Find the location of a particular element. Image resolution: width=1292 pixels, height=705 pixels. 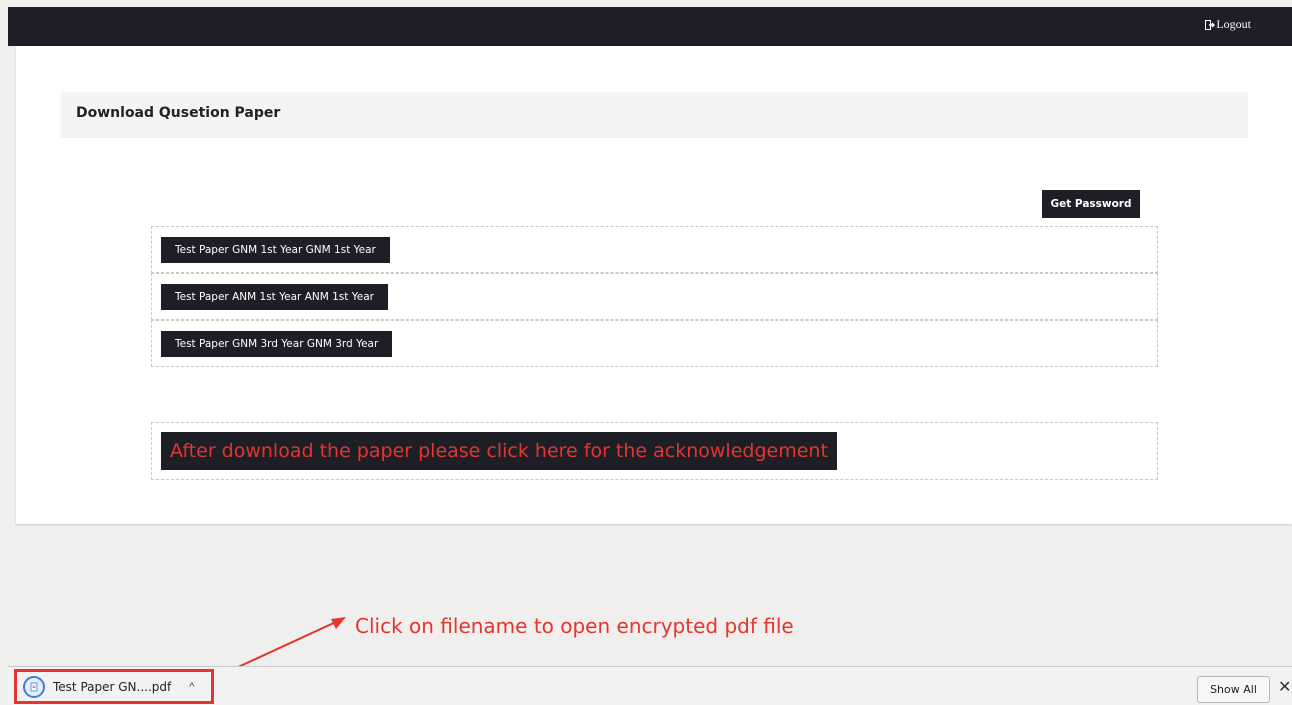

list-item: Test Paper GNM 1st Year GNM 1st Year is located at coordinates (654, 249).